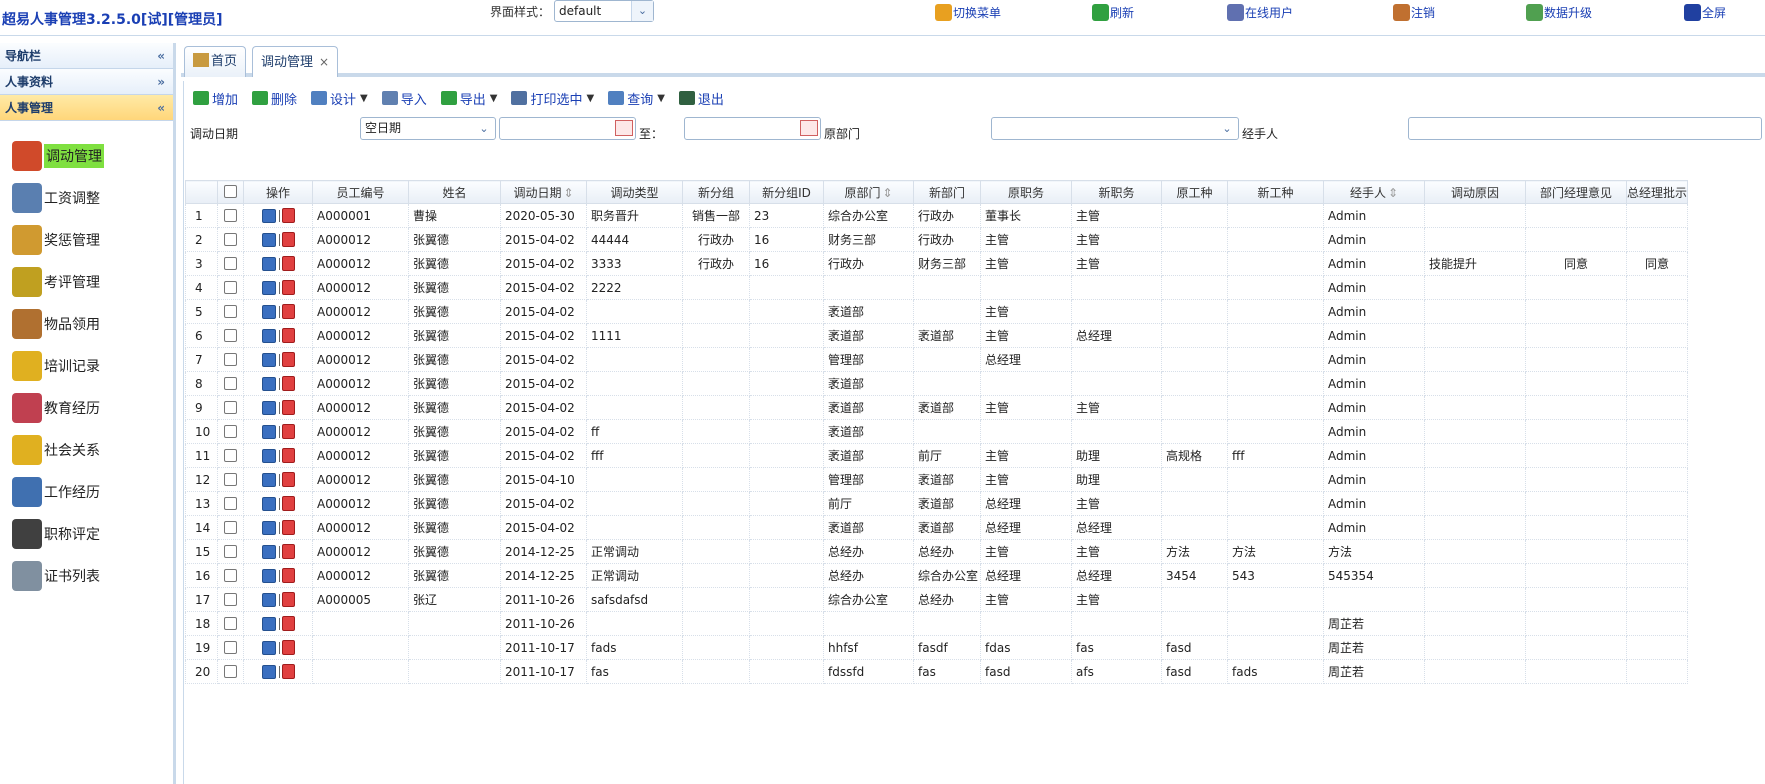  Describe the element at coordinates (1026, 192) in the screenshot. I see `column-header: 原职务` at that location.